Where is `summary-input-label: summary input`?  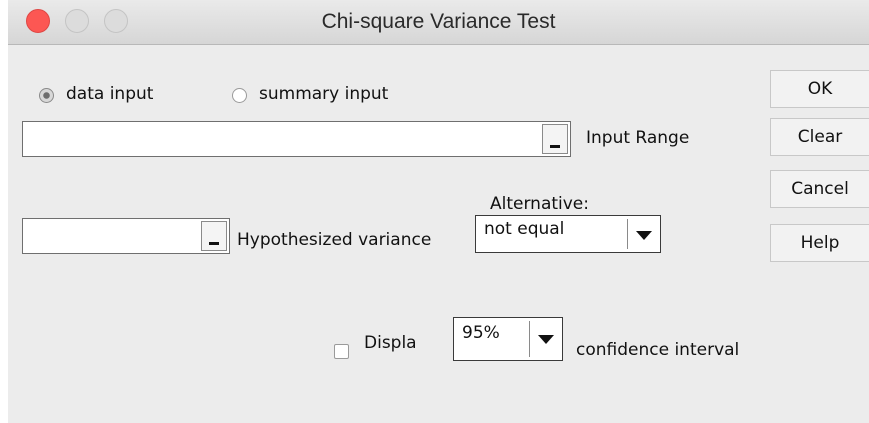
summary-input-label: summary input is located at coordinates (323, 94).